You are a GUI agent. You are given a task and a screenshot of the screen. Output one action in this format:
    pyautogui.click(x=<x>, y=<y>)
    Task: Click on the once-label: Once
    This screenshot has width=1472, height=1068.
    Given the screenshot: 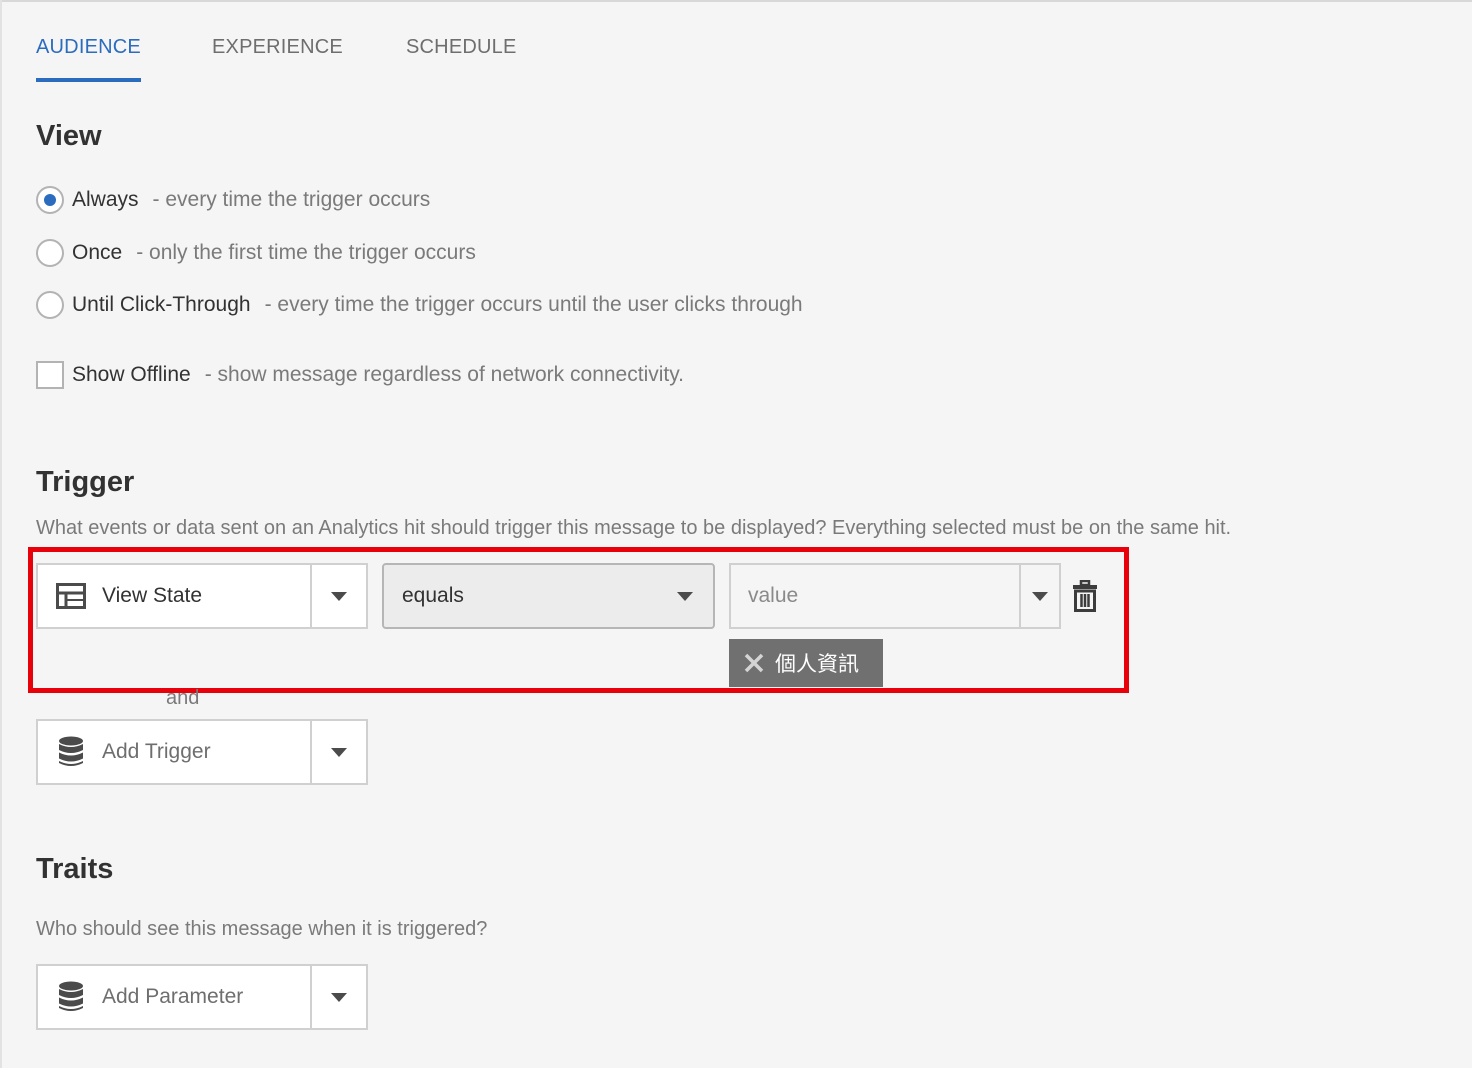 What is the action you would take?
    pyautogui.click(x=97, y=252)
    